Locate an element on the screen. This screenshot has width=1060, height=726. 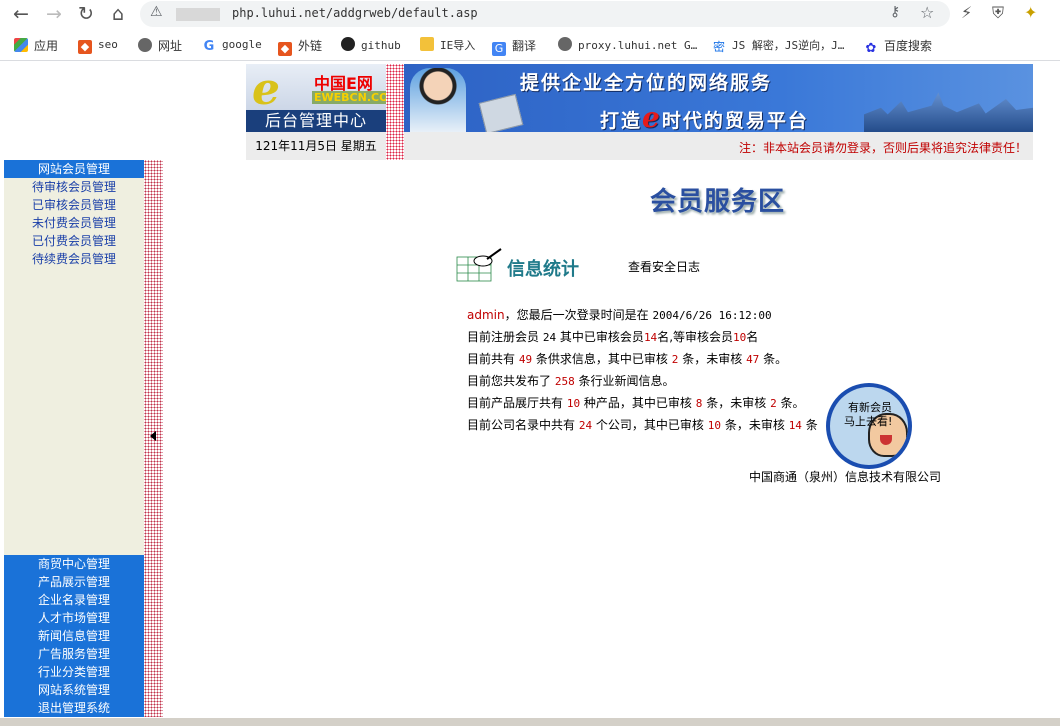
sidebar-item-logout: 退出管理系统 is located at coordinates (74, 708).